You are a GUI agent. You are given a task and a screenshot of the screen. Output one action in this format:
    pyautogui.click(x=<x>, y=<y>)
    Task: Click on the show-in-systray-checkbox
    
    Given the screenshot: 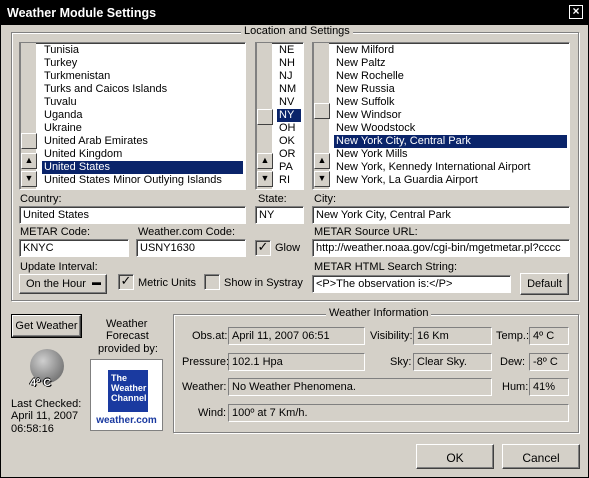 What is the action you would take?
    pyautogui.click(x=212, y=282)
    